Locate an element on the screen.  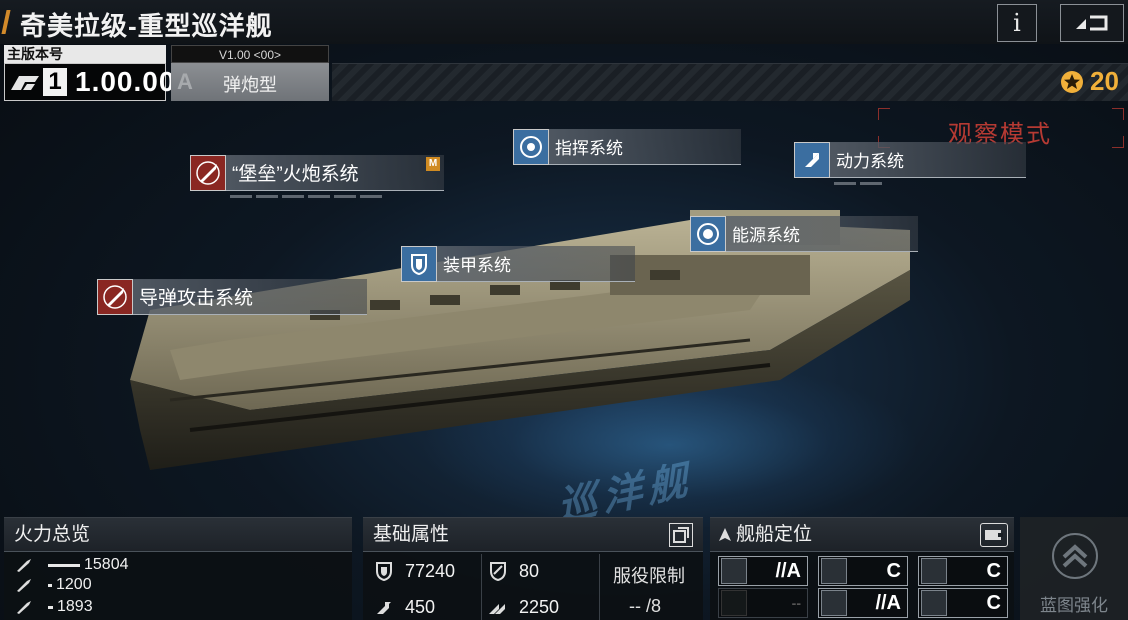
system-cannon-text: “堡垒”火炮系统 is located at coordinates (295, 174).